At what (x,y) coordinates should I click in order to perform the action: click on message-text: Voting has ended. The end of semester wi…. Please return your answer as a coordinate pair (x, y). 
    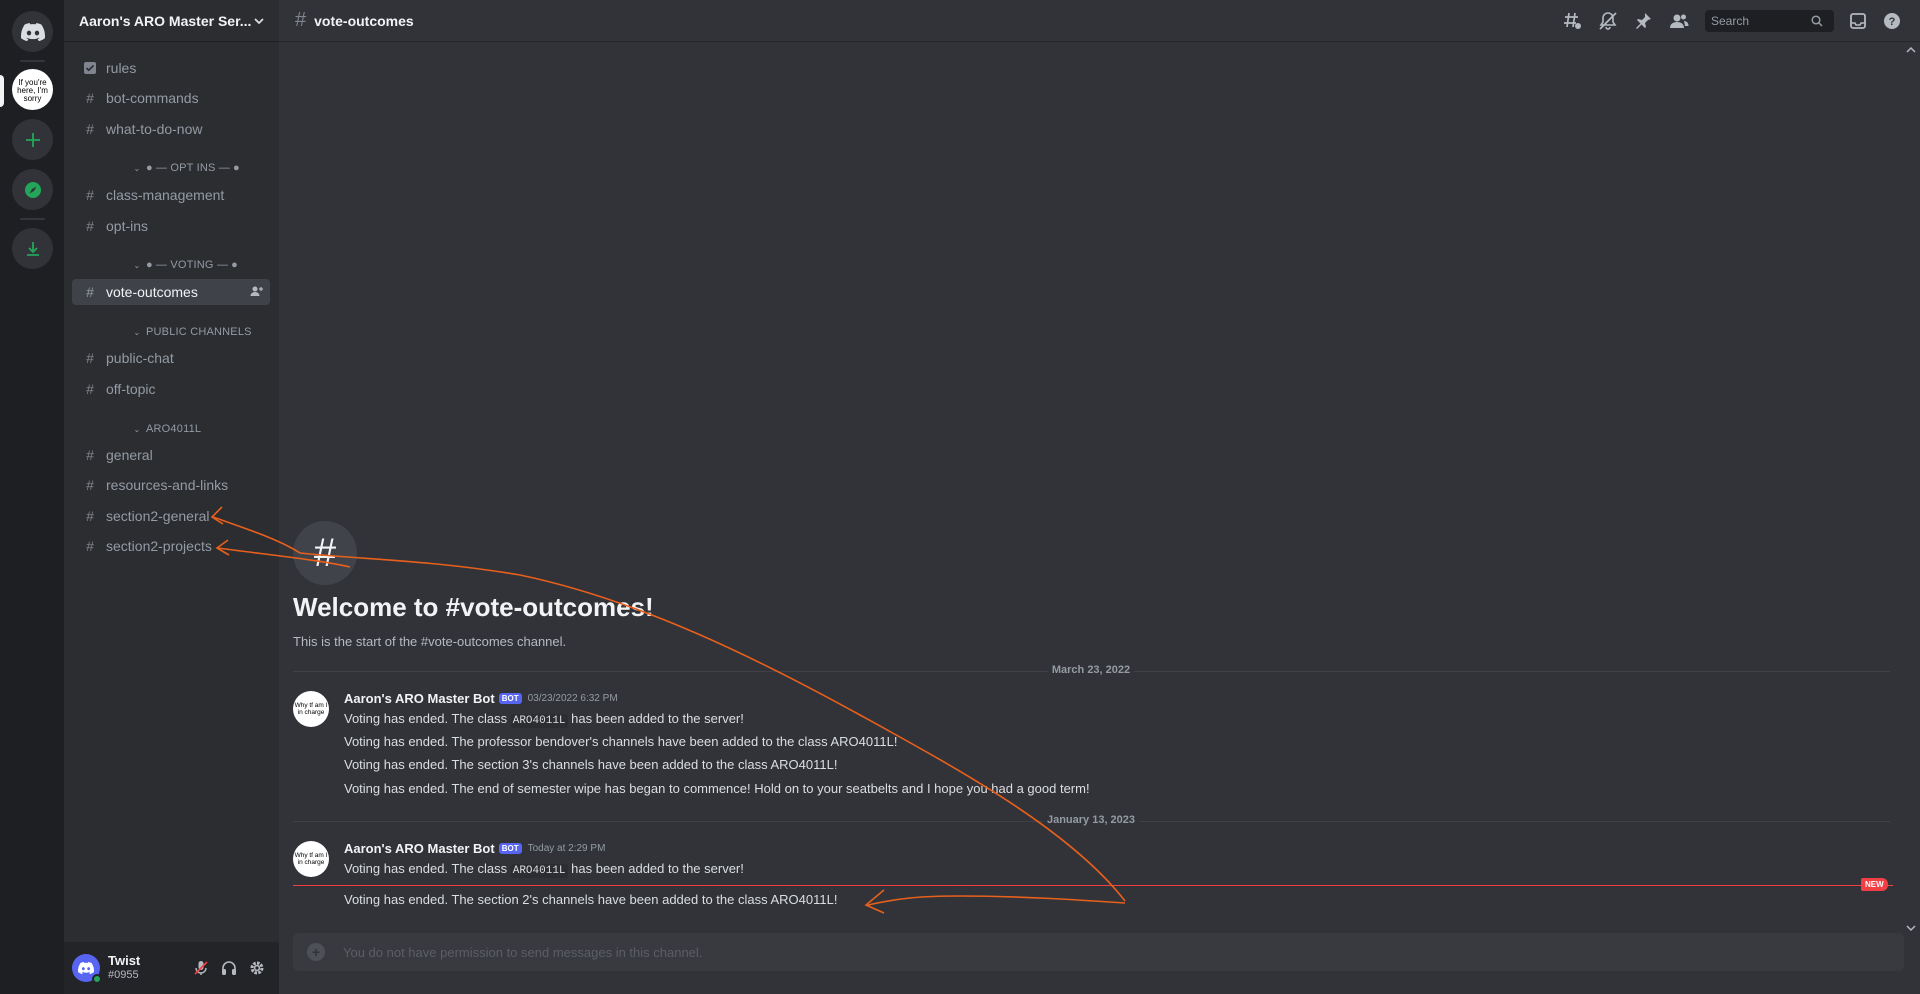
    Looking at the image, I should click on (717, 788).